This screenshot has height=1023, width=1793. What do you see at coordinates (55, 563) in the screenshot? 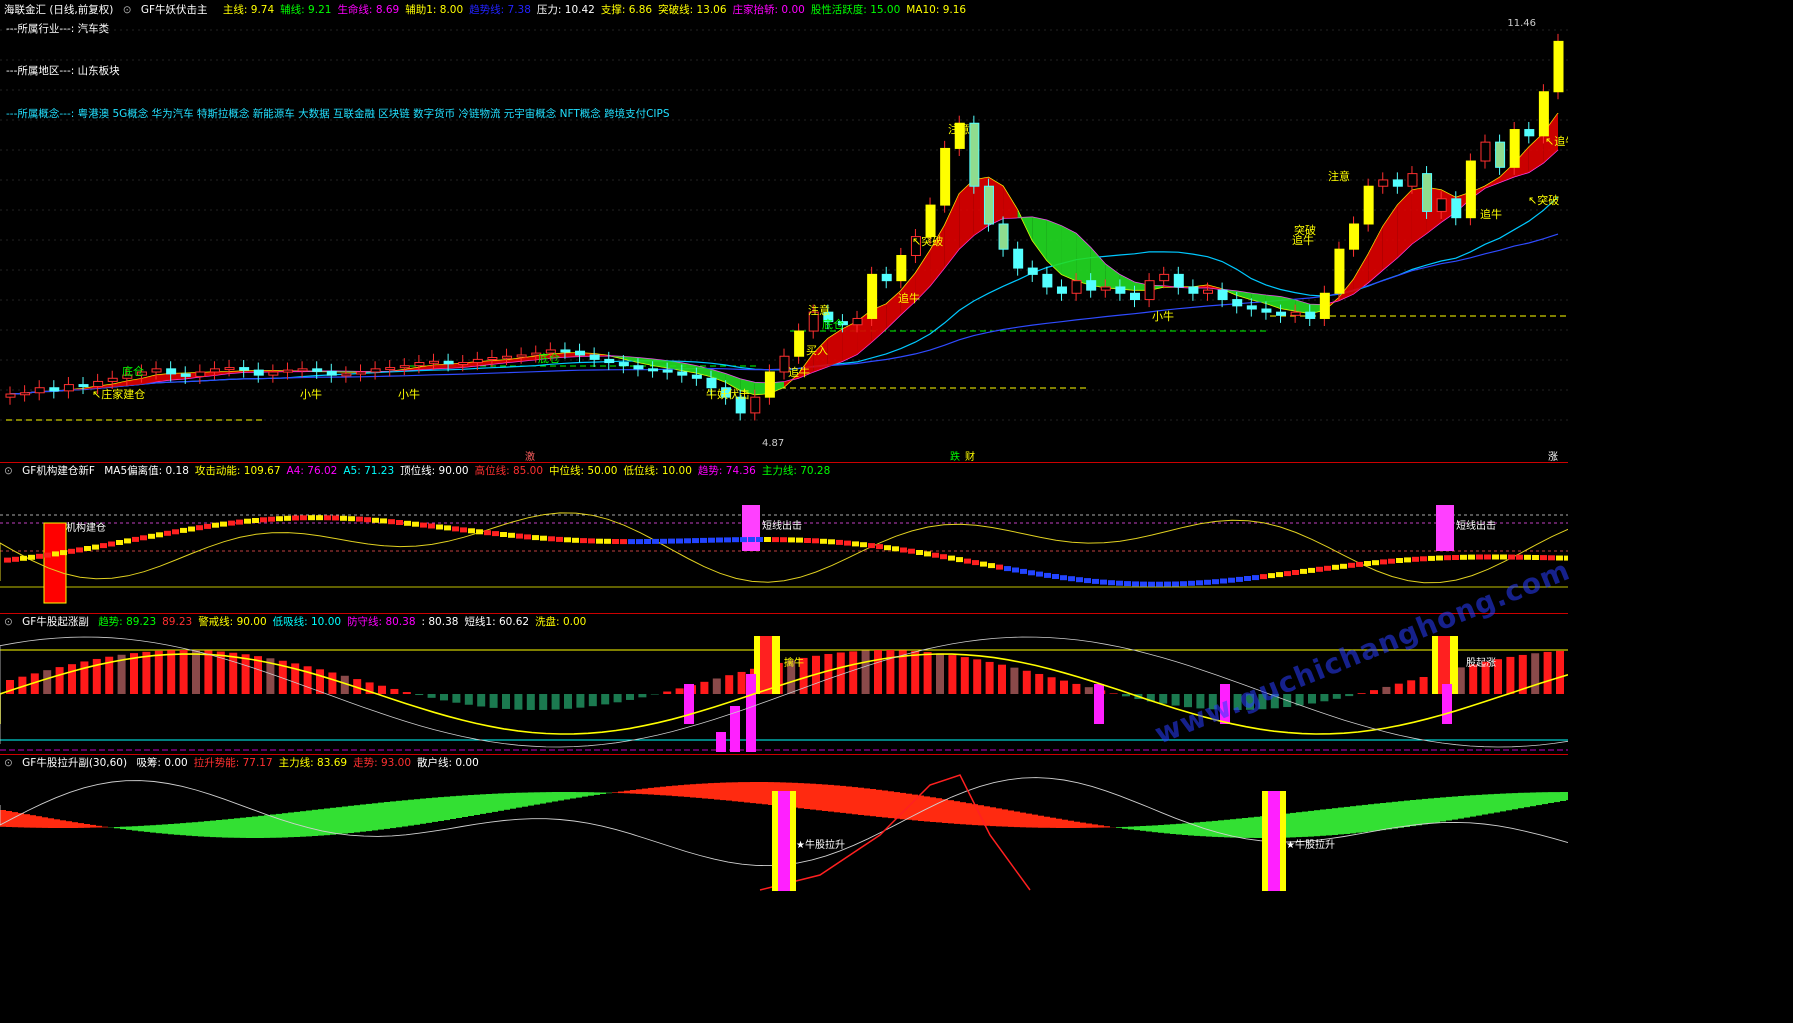
I see `build-position-bar` at bounding box center [55, 563].